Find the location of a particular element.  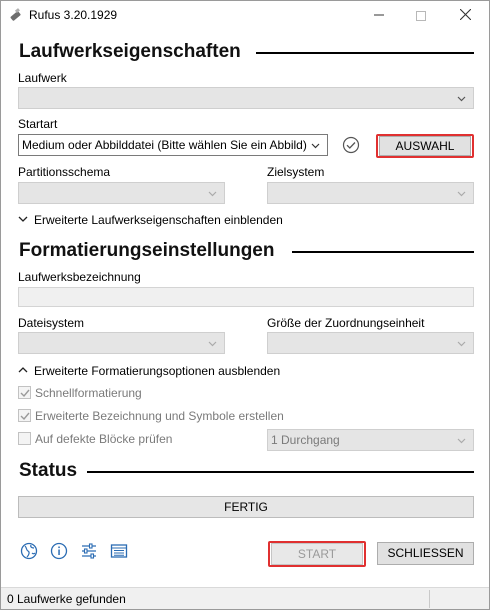

volume-label-label: Laufwerksbezeichnung is located at coordinates (79, 277).